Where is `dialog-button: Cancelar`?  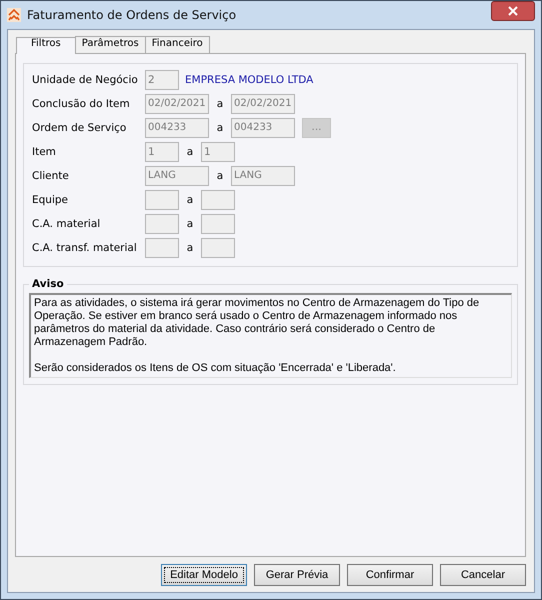
dialog-button: Cancelar is located at coordinates (483, 575).